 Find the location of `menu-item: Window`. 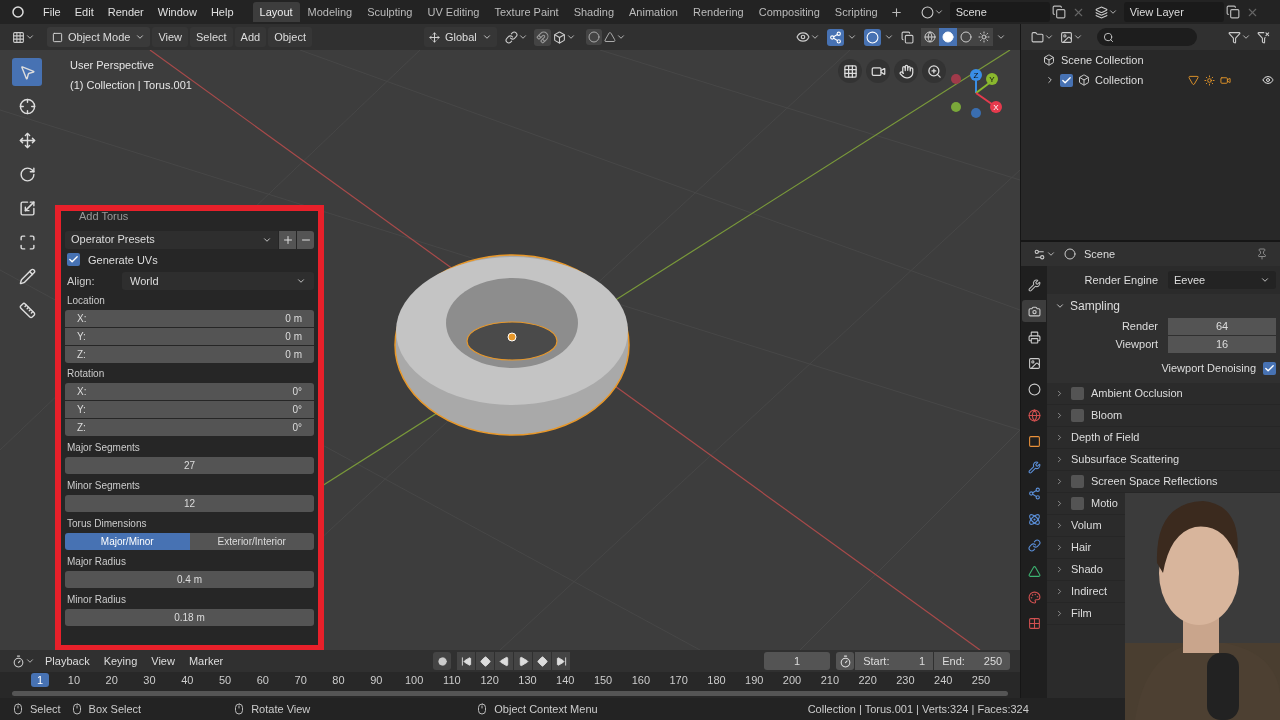

menu-item: Window is located at coordinates (177, 12).